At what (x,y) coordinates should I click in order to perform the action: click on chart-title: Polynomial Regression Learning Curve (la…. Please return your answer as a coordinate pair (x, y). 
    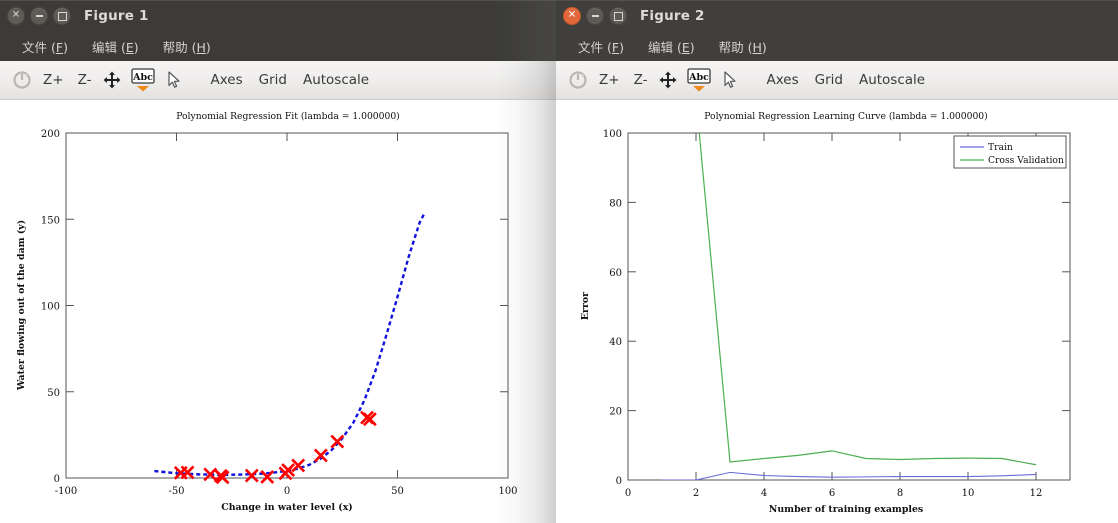
    Looking at the image, I should click on (846, 116).